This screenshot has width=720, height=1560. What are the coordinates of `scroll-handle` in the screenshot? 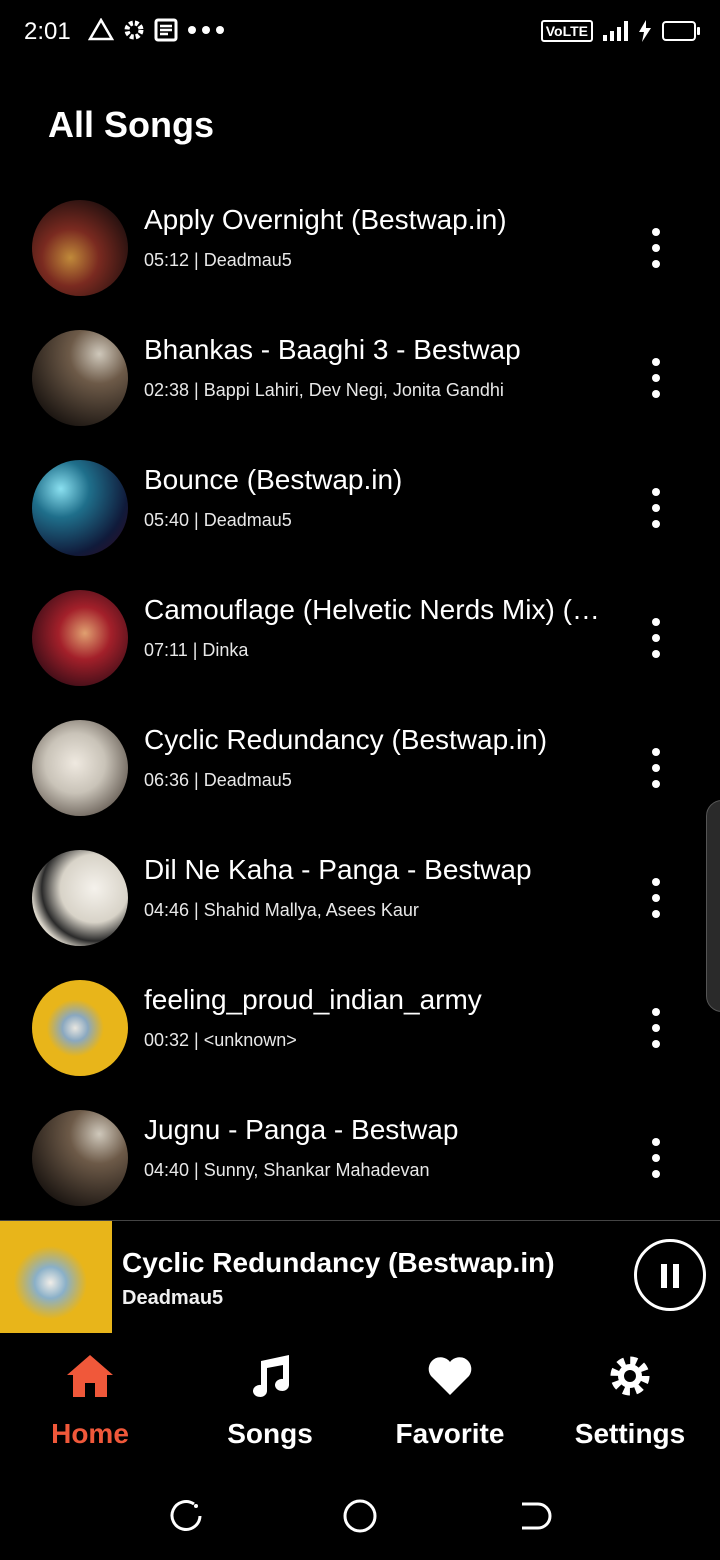 It's located at (713, 906).